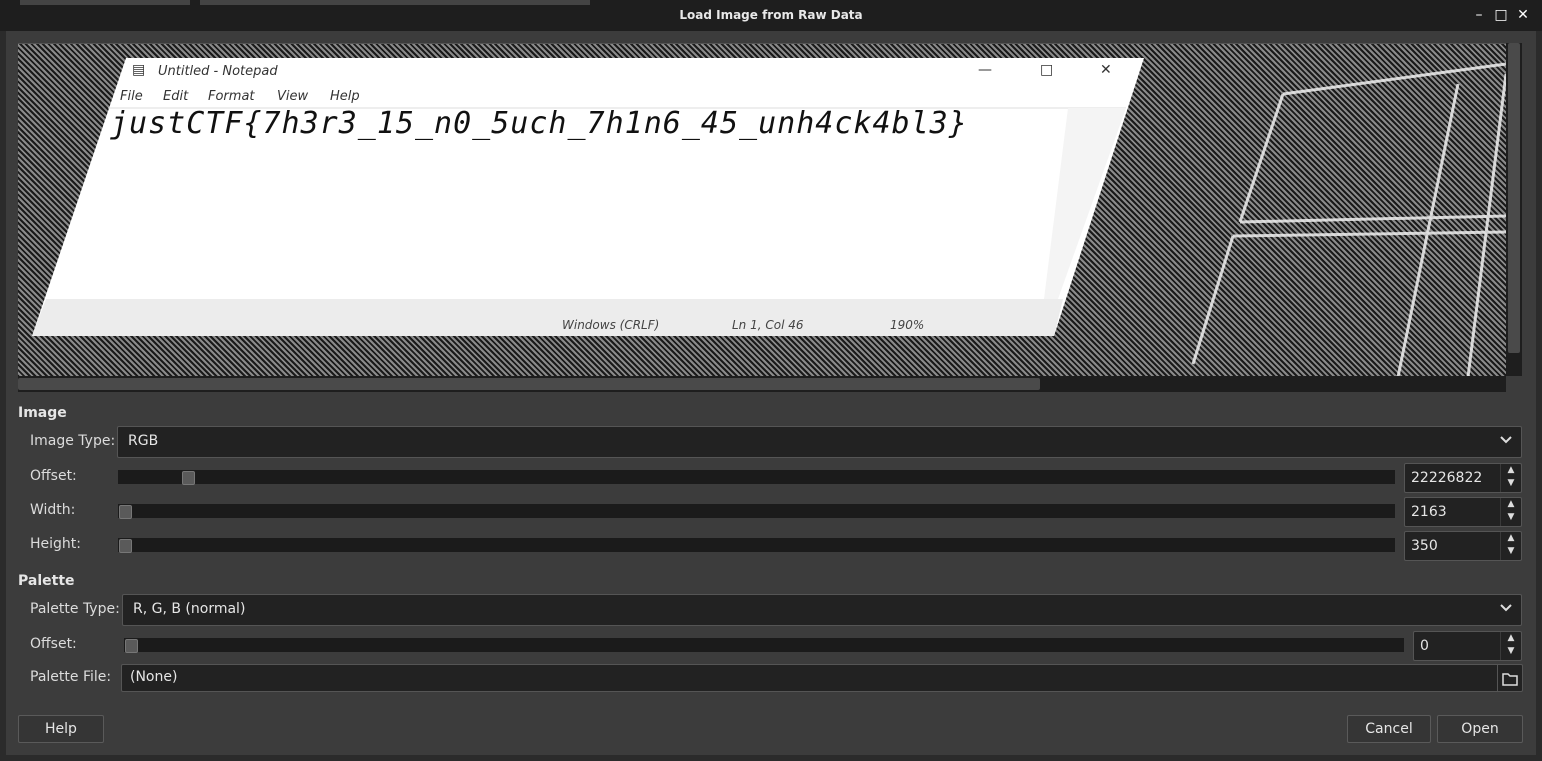 The height and width of the screenshot is (761, 1542). Describe the element at coordinates (611, 325) in the screenshot. I see `notepad-status-eol: Windows (CRLF)` at that location.